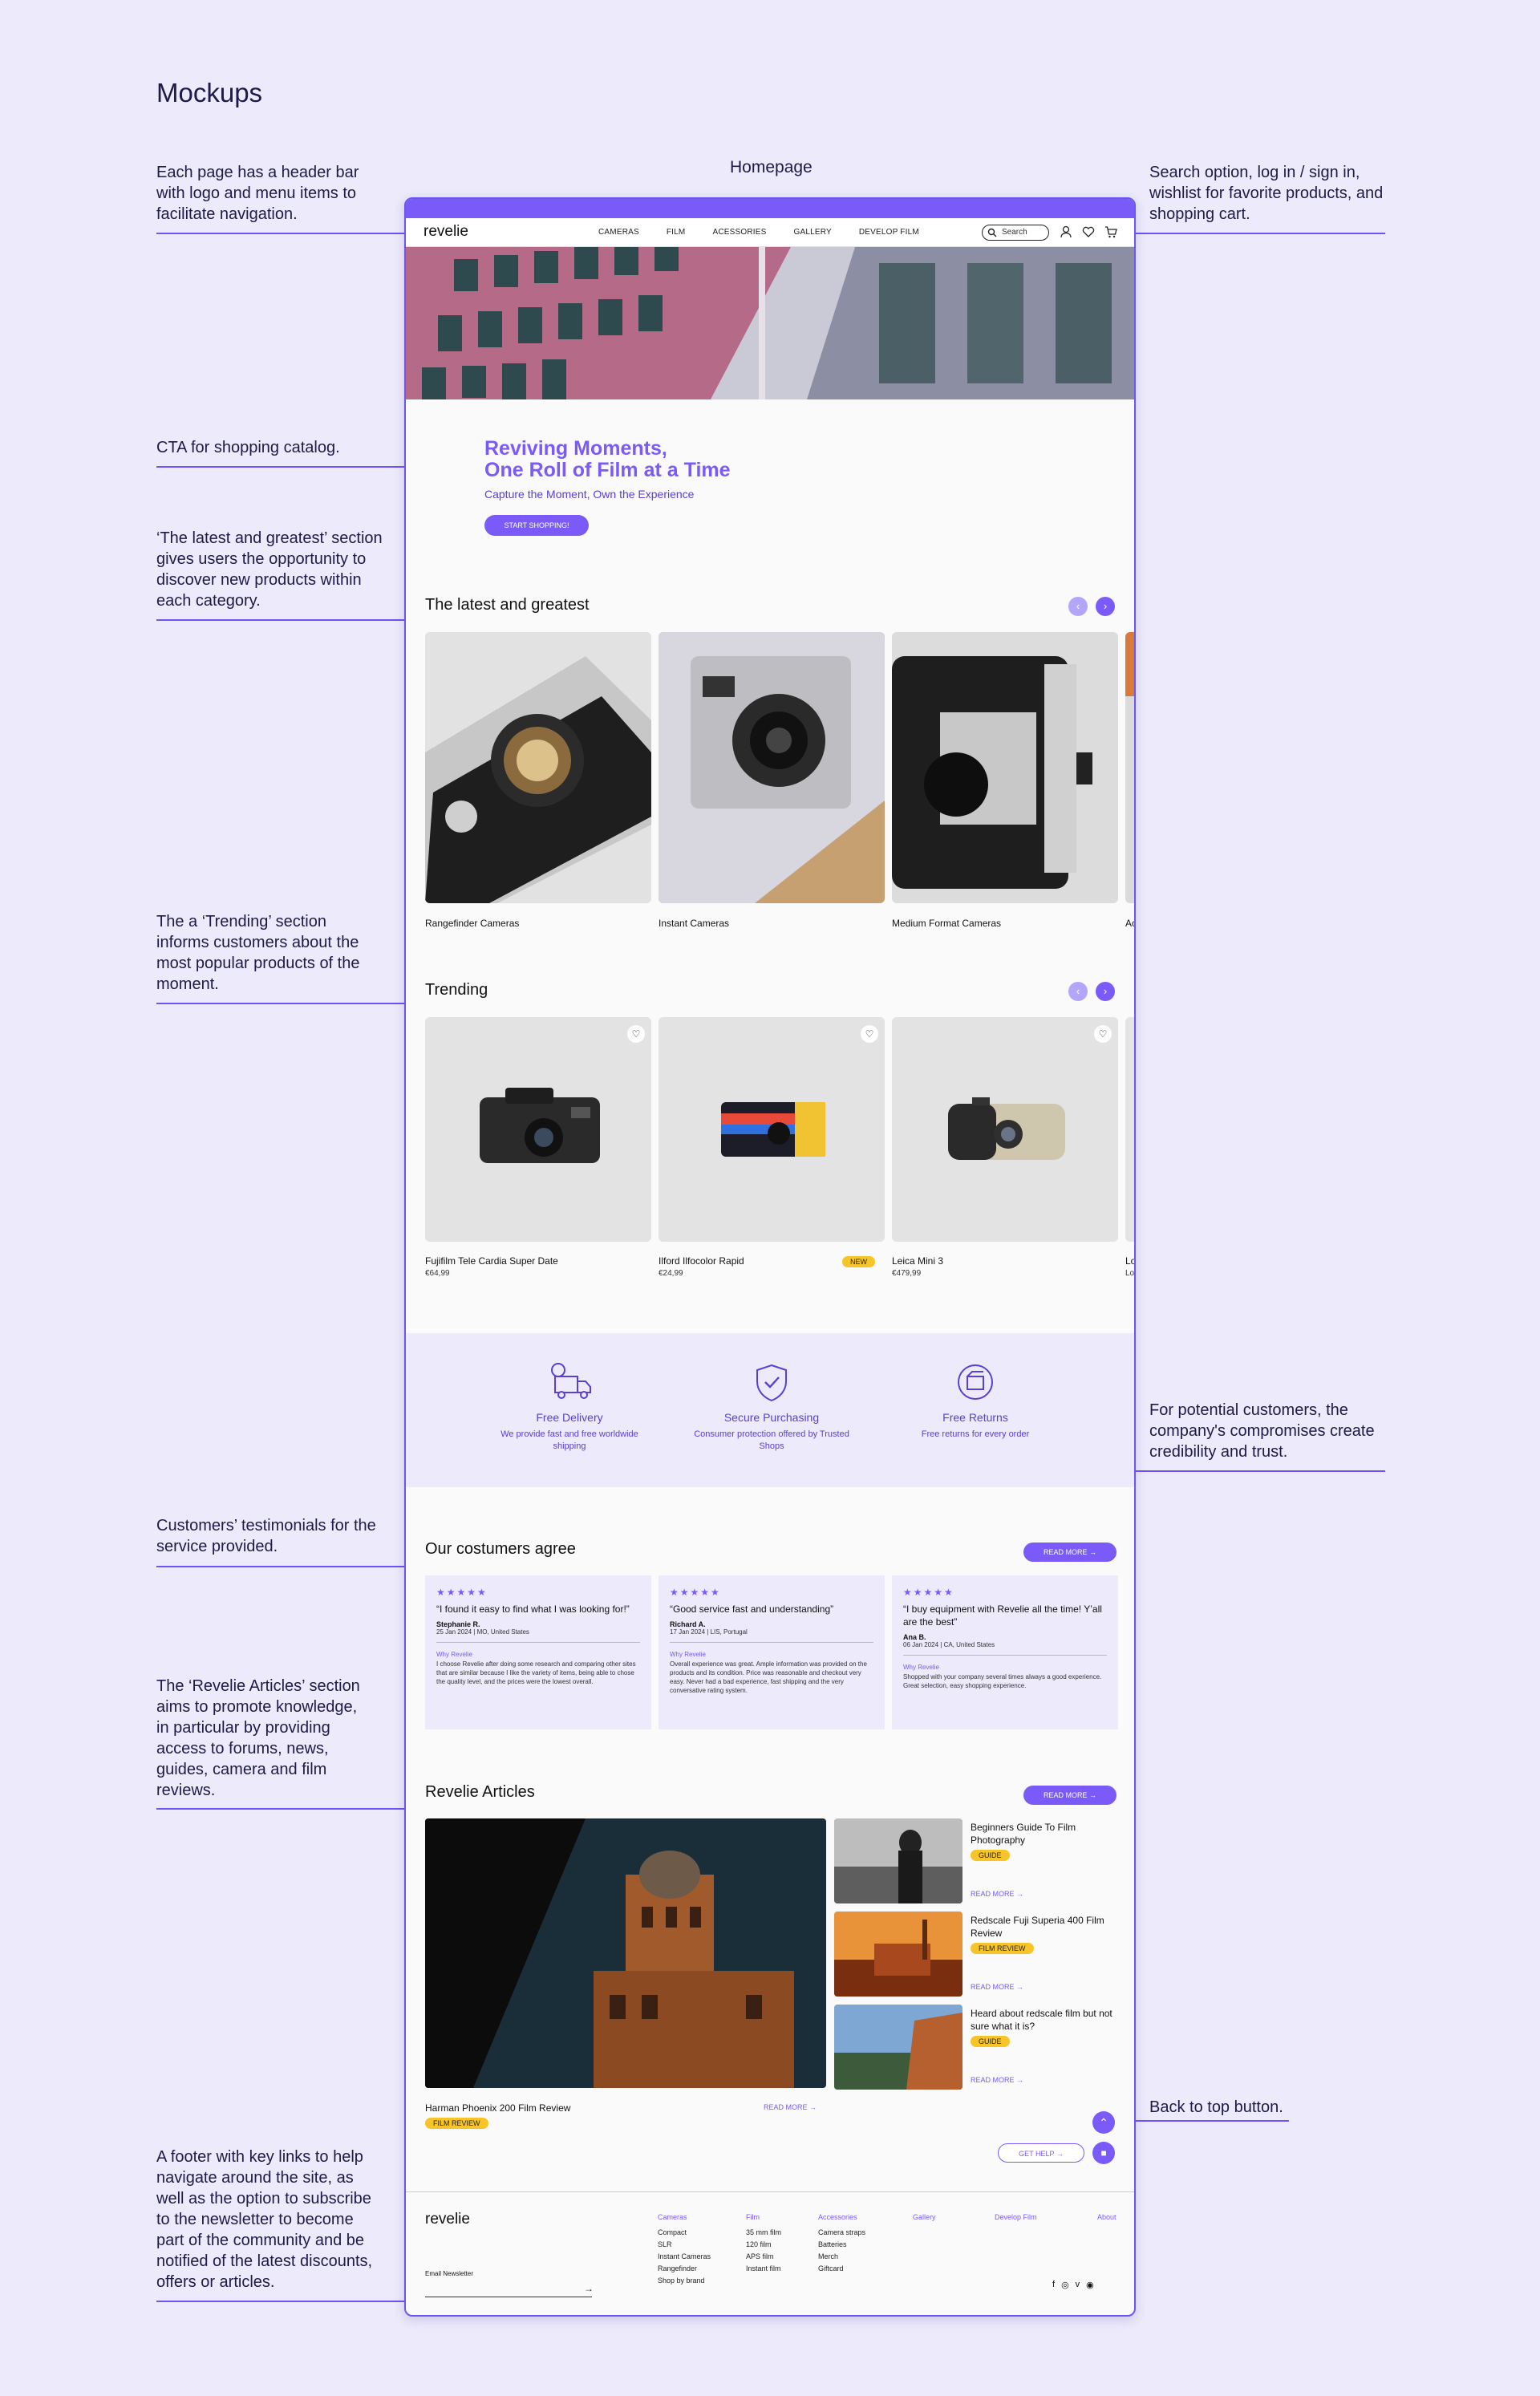 The height and width of the screenshot is (2396, 1540). Describe the element at coordinates (889, 233) in the screenshot. I see `nav-develop-film: DEVELOP FILM` at that location.